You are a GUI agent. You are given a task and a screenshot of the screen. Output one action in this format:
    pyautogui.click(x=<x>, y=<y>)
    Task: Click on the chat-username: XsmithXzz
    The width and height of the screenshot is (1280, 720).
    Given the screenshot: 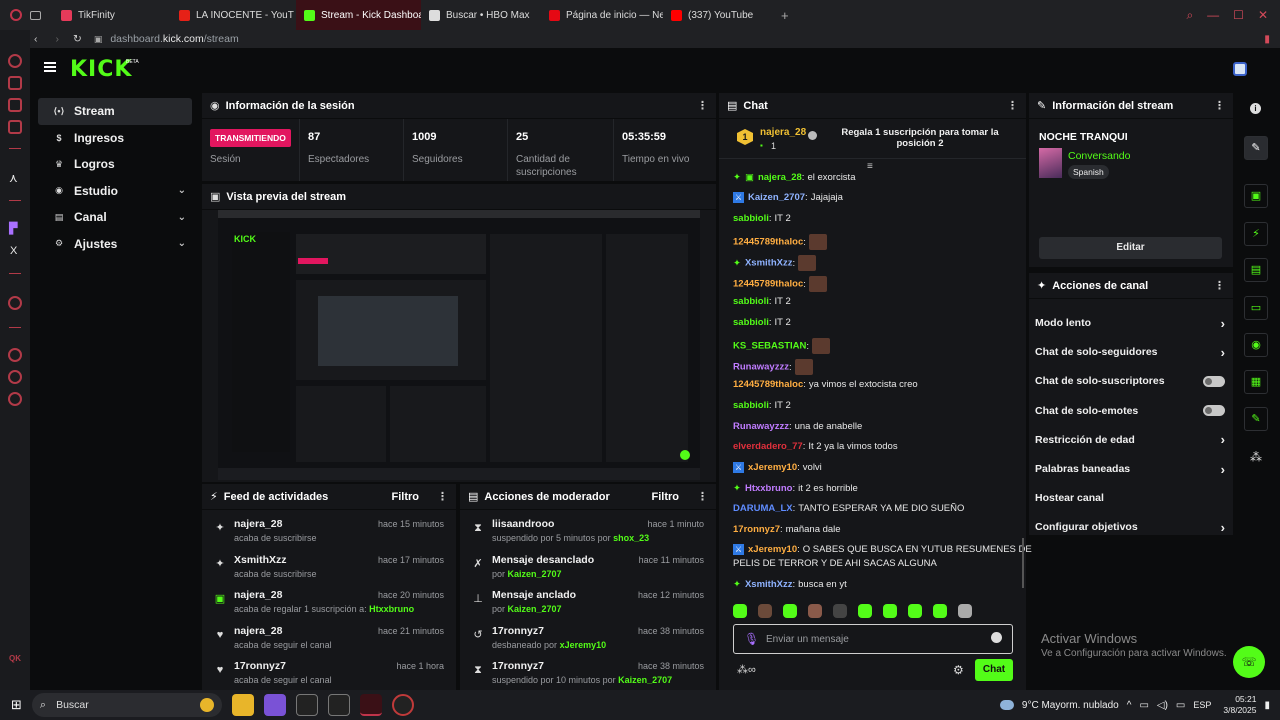 What is the action you would take?
    pyautogui.click(x=769, y=584)
    